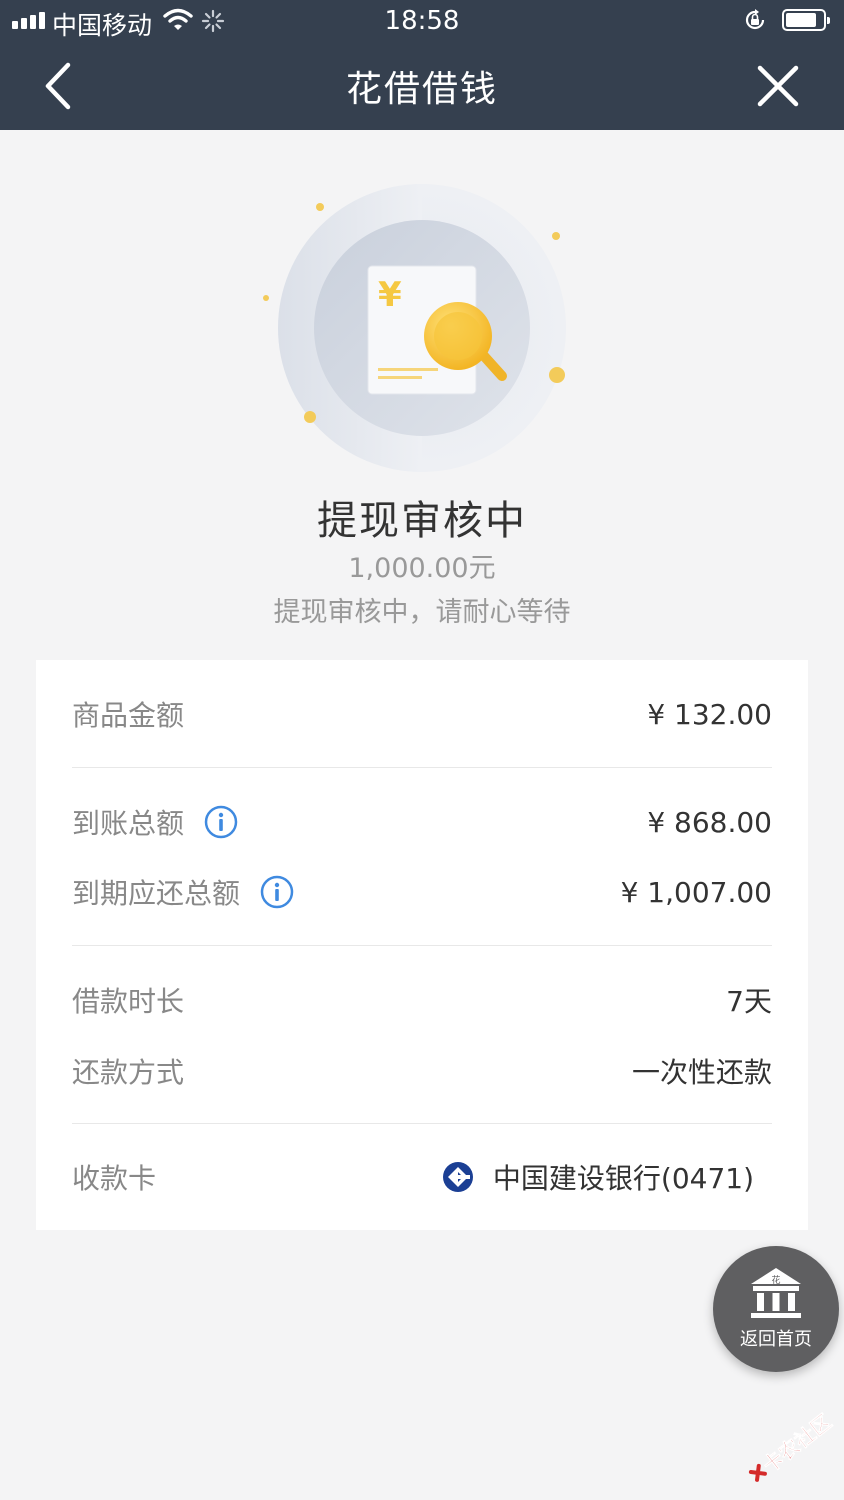 This screenshot has height=1500, width=844. I want to click on status-title: 提现审核中, so click(422, 521).